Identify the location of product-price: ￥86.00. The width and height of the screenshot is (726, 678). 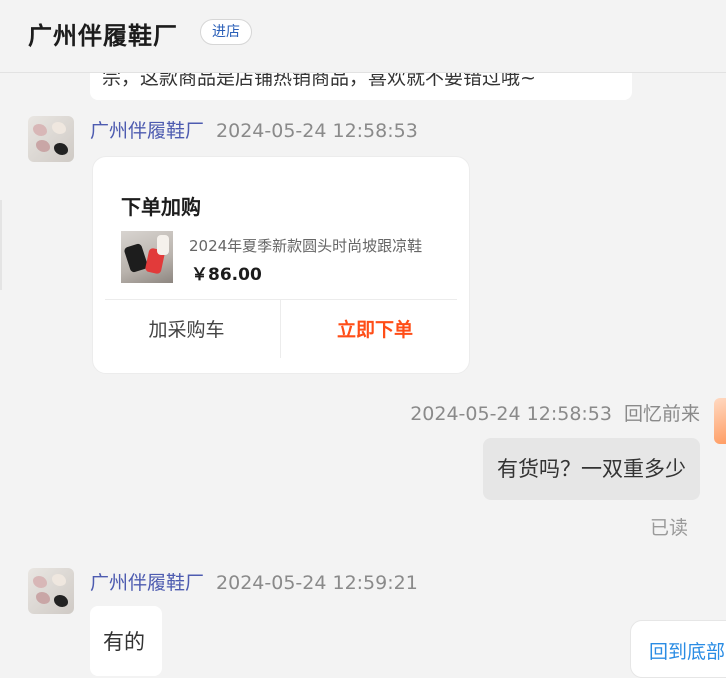
(226, 275).